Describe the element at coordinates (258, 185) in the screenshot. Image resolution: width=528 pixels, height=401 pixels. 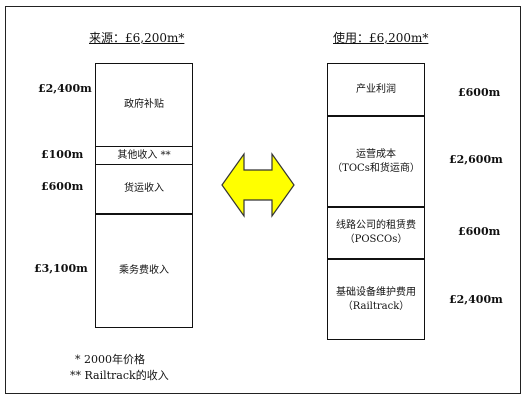
I see `double-arrow-icon` at that location.